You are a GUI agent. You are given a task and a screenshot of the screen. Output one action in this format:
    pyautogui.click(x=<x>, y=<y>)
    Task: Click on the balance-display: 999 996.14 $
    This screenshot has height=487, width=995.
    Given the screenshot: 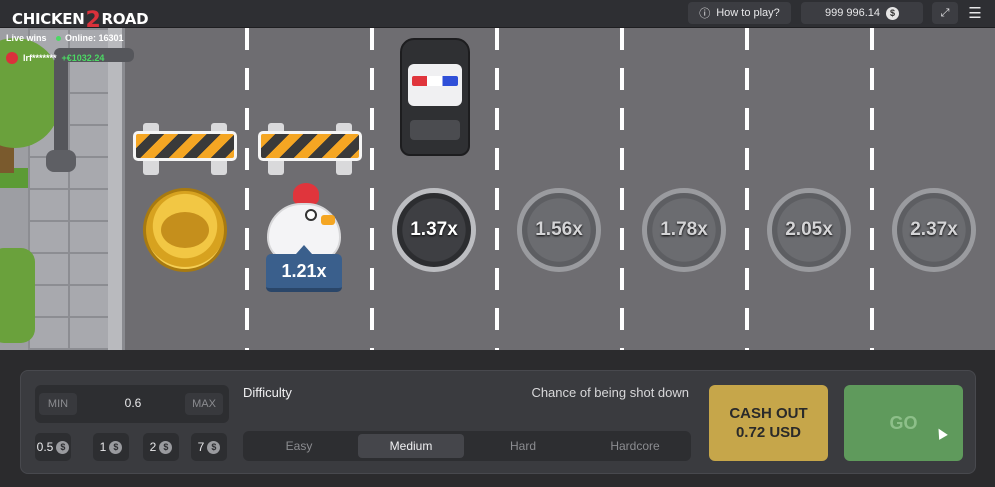 What is the action you would take?
    pyautogui.click(x=862, y=13)
    